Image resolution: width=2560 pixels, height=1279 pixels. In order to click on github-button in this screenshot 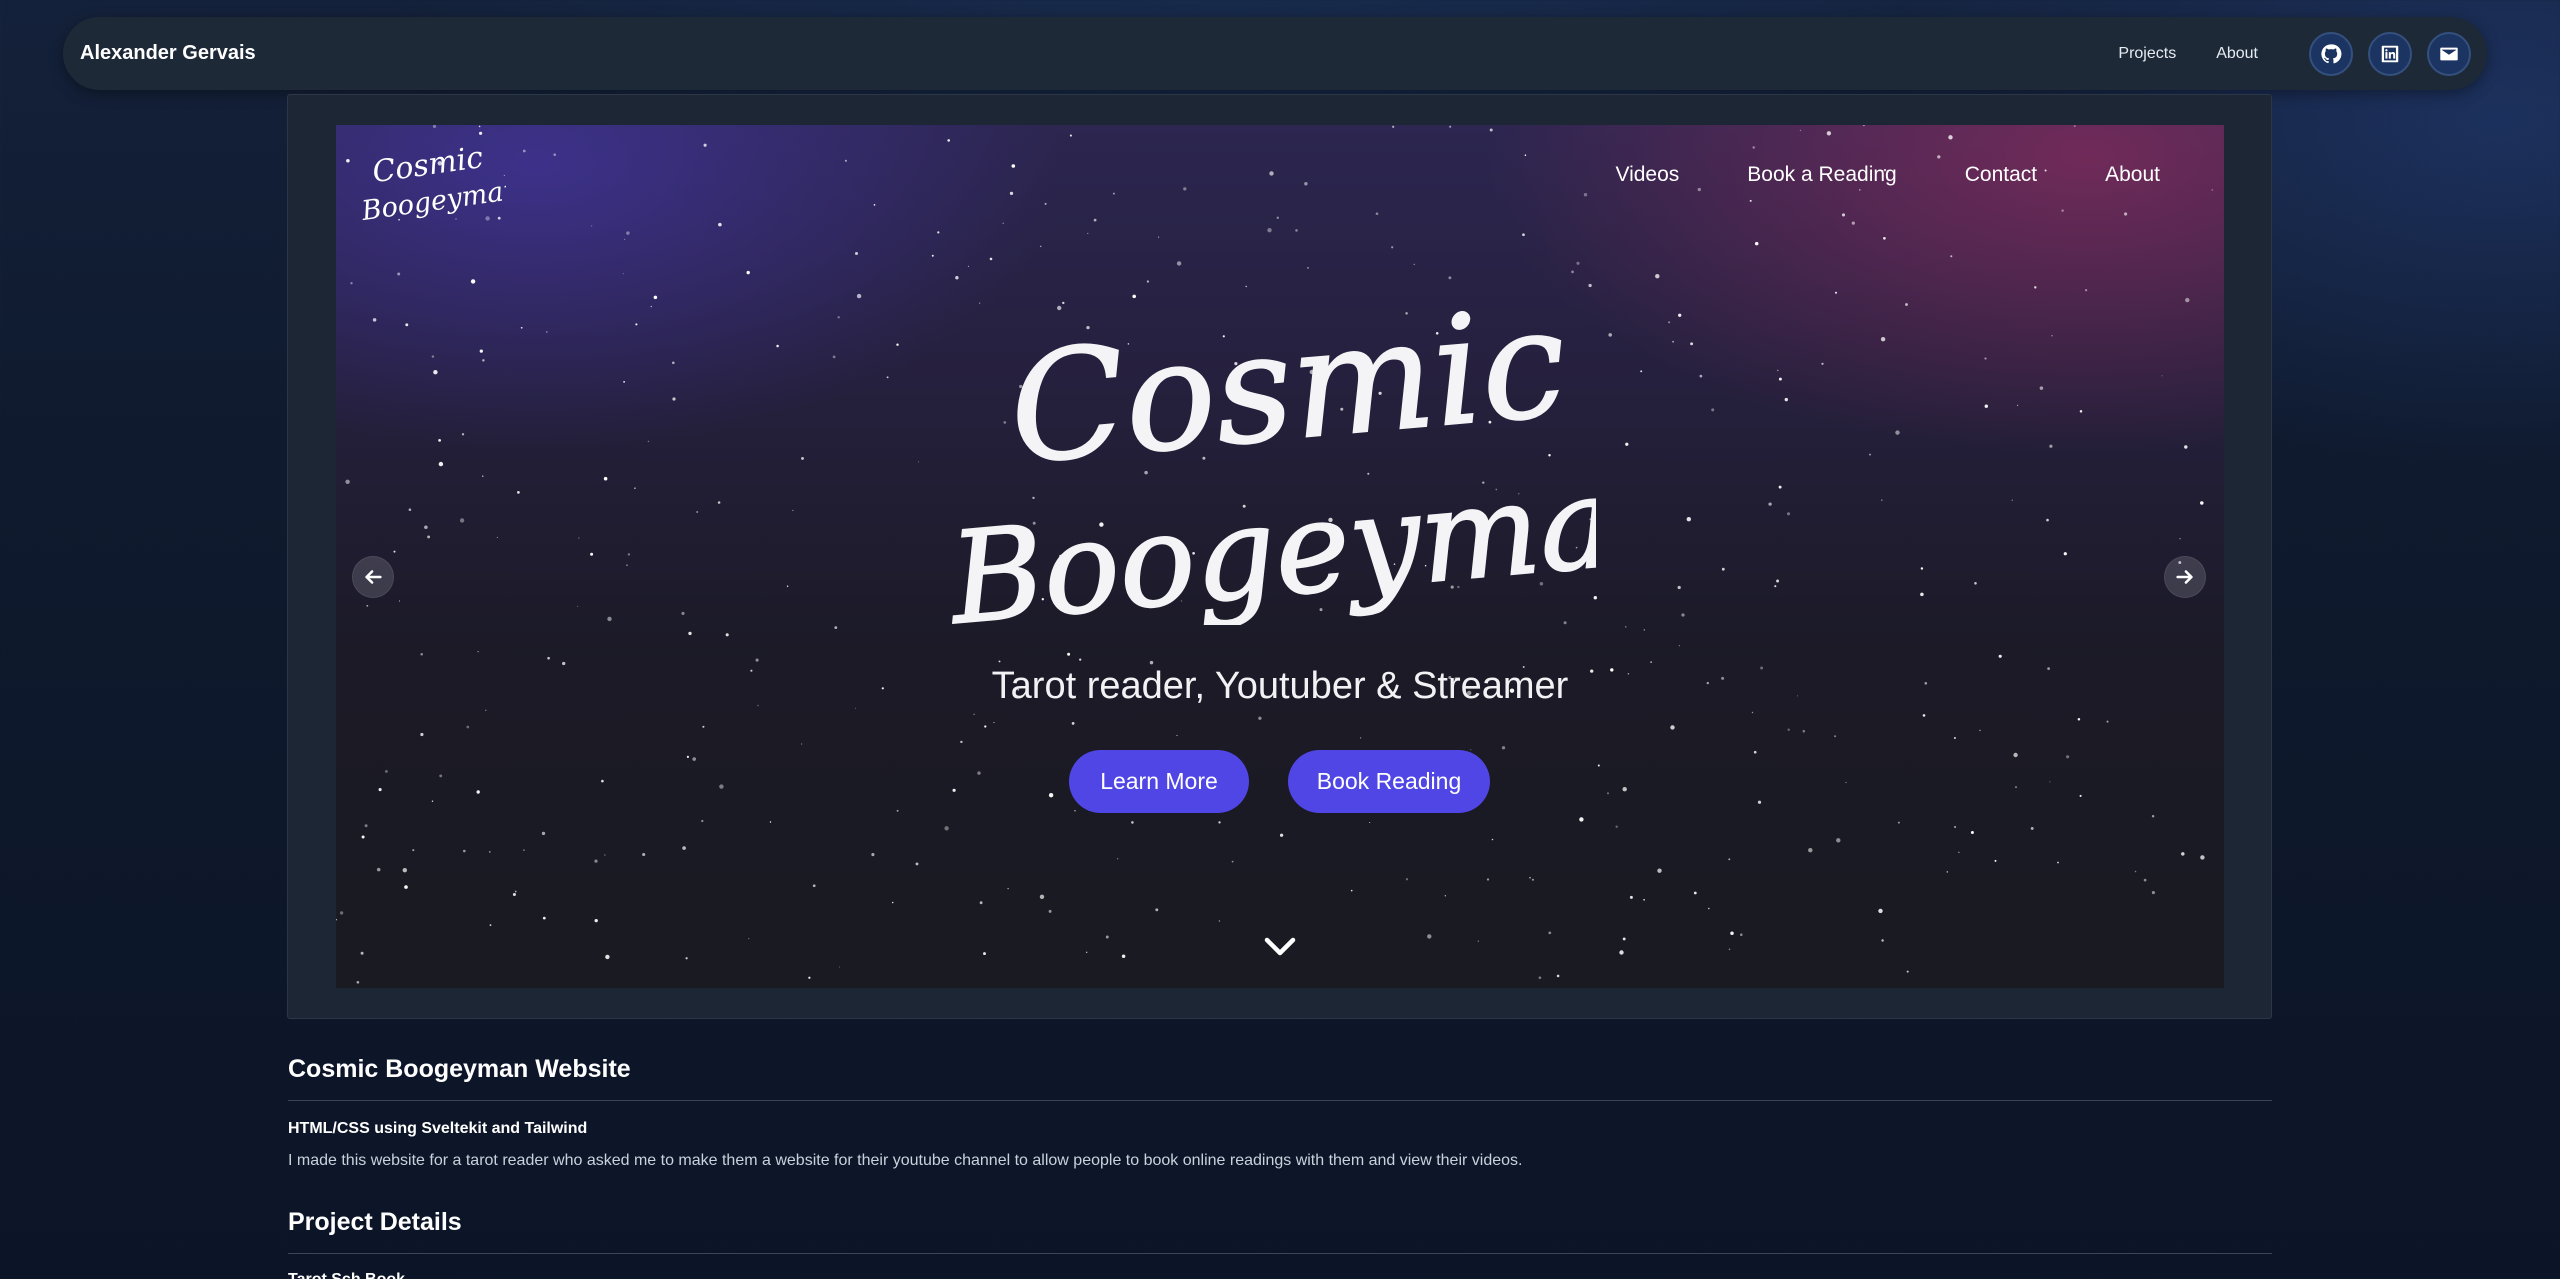, I will do `click(2331, 53)`.